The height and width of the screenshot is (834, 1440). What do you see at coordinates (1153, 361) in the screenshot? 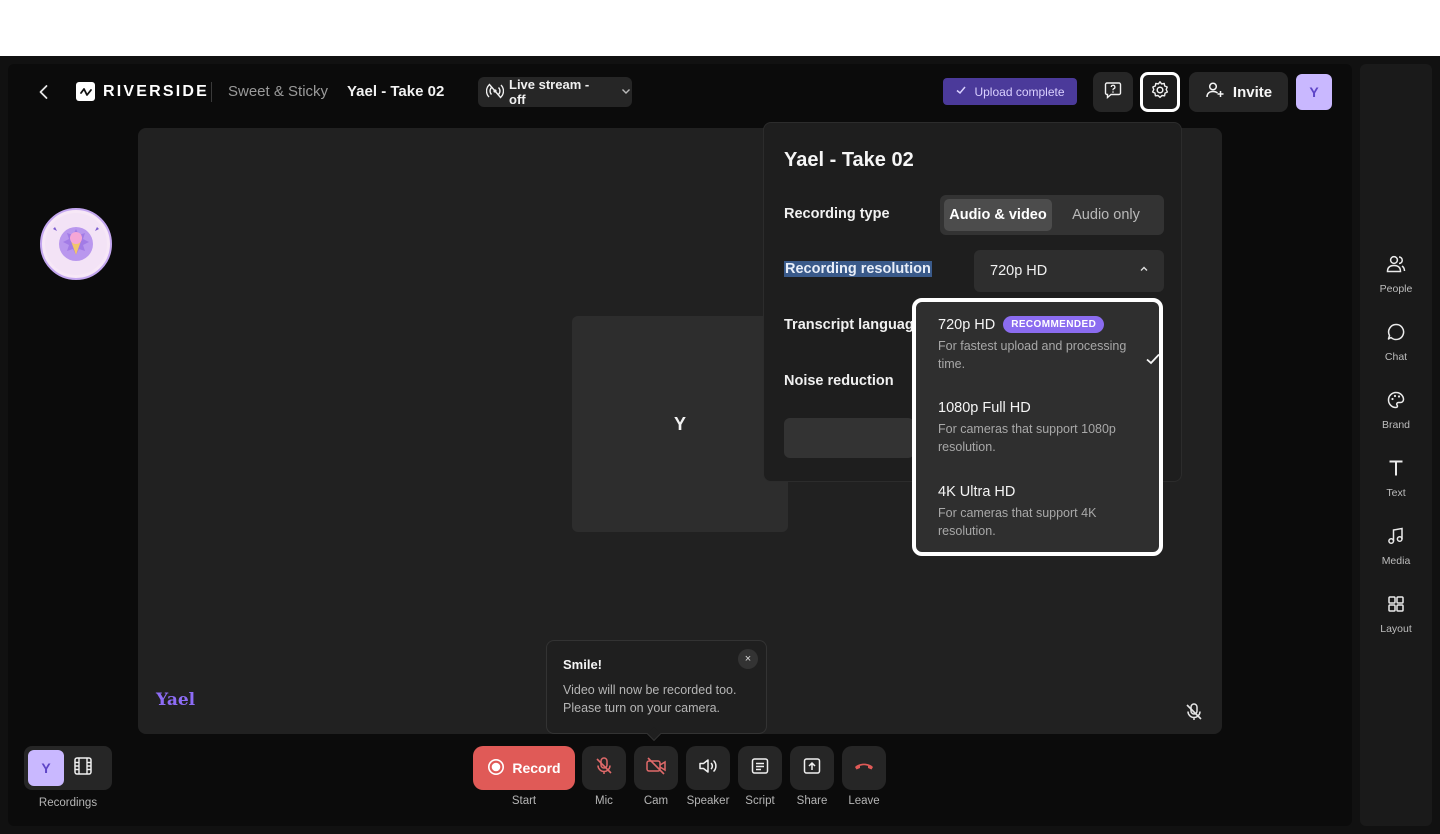
I see `checkmark-icon` at bounding box center [1153, 361].